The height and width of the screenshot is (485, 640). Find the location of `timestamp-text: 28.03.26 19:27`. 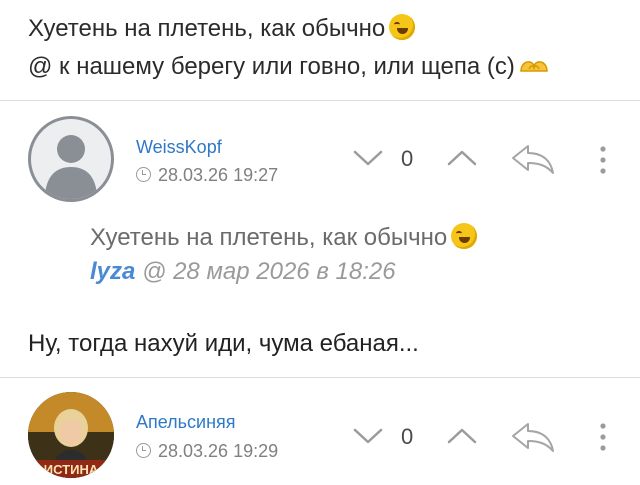

timestamp-text: 28.03.26 19:27 is located at coordinates (218, 175).